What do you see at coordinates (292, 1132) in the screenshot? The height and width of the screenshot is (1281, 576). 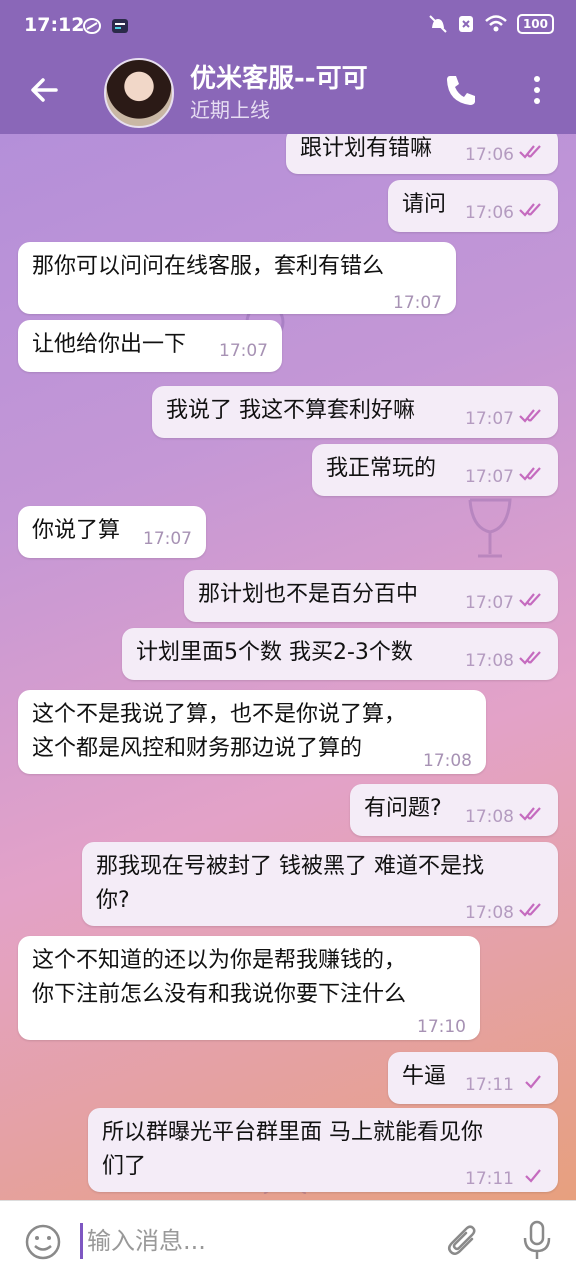 I see `message-text-line: 所以群曝光平台群里面 马上就能看见你` at bounding box center [292, 1132].